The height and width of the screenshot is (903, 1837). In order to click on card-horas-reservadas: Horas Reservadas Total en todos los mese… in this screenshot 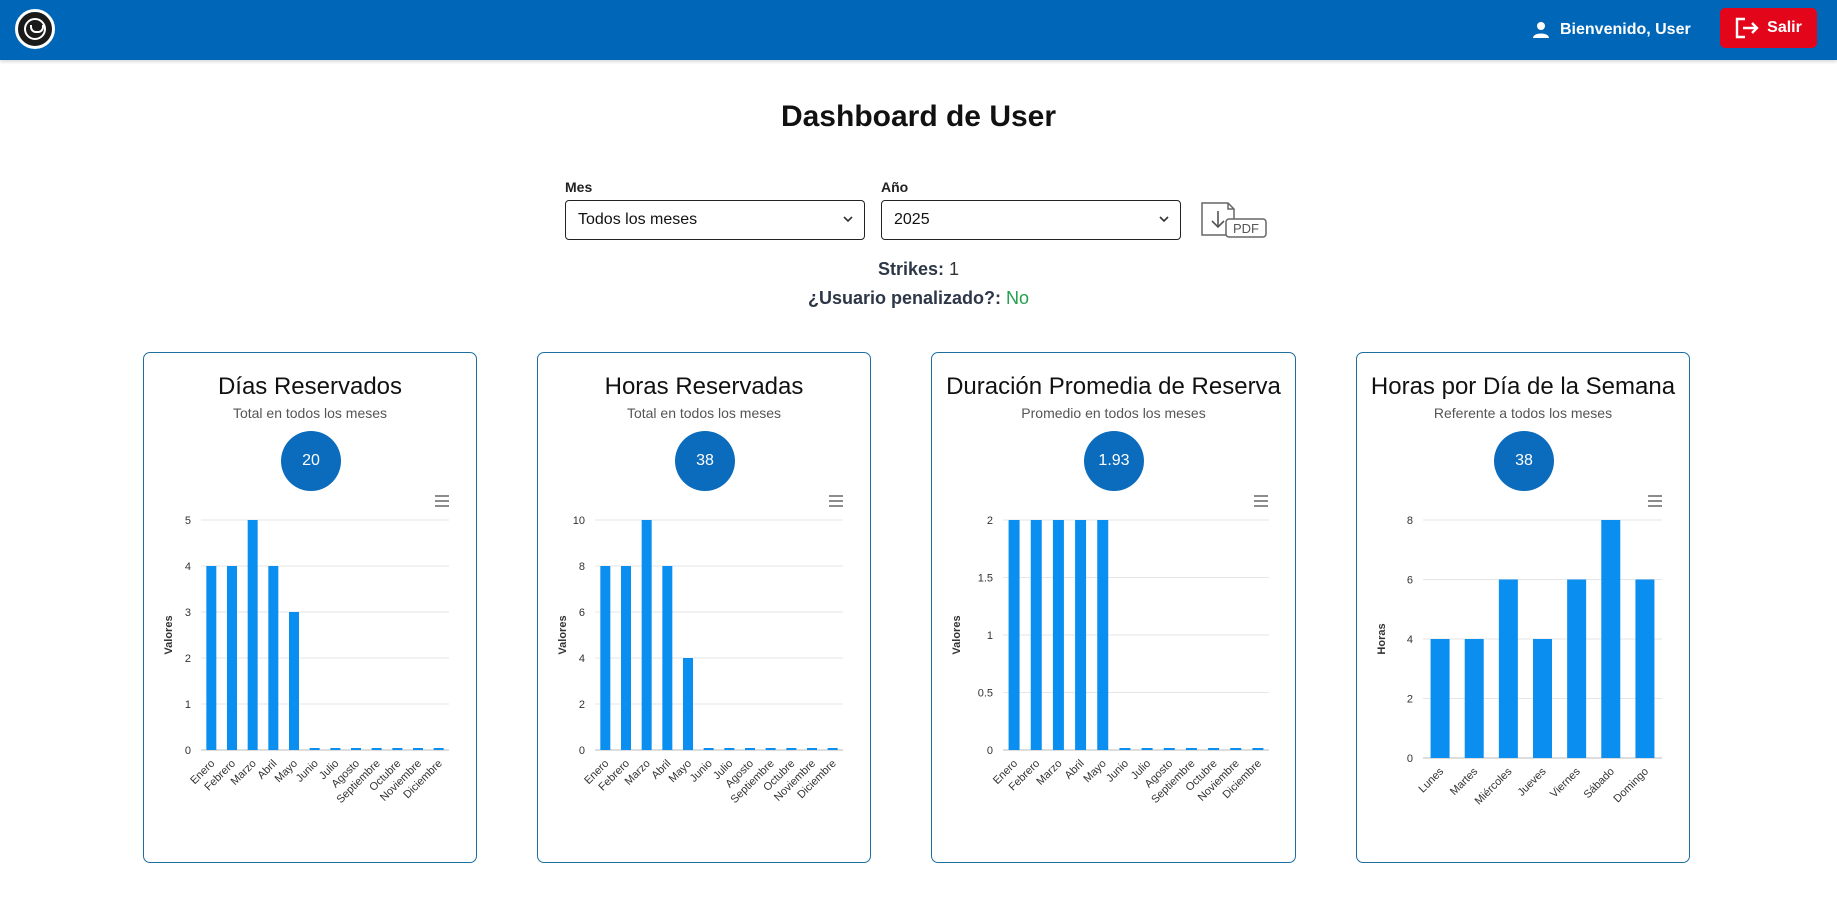, I will do `click(704, 607)`.